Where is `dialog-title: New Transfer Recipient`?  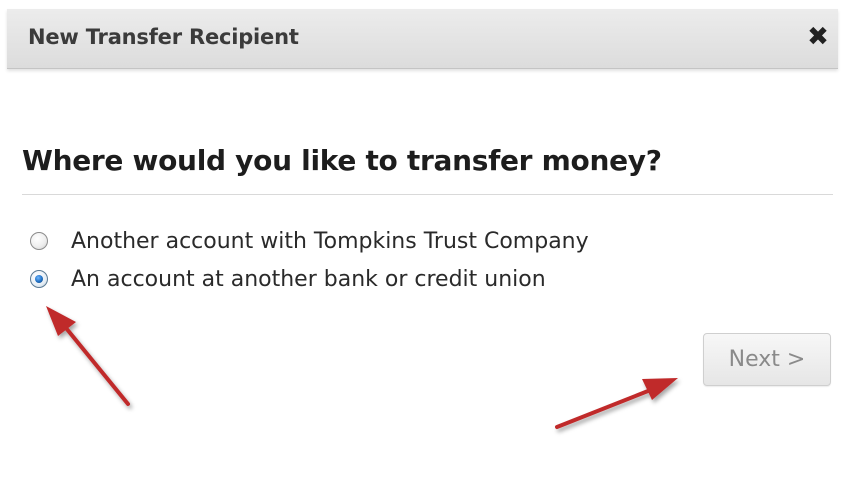 dialog-title: New Transfer Recipient is located at coordinates (163, 37).